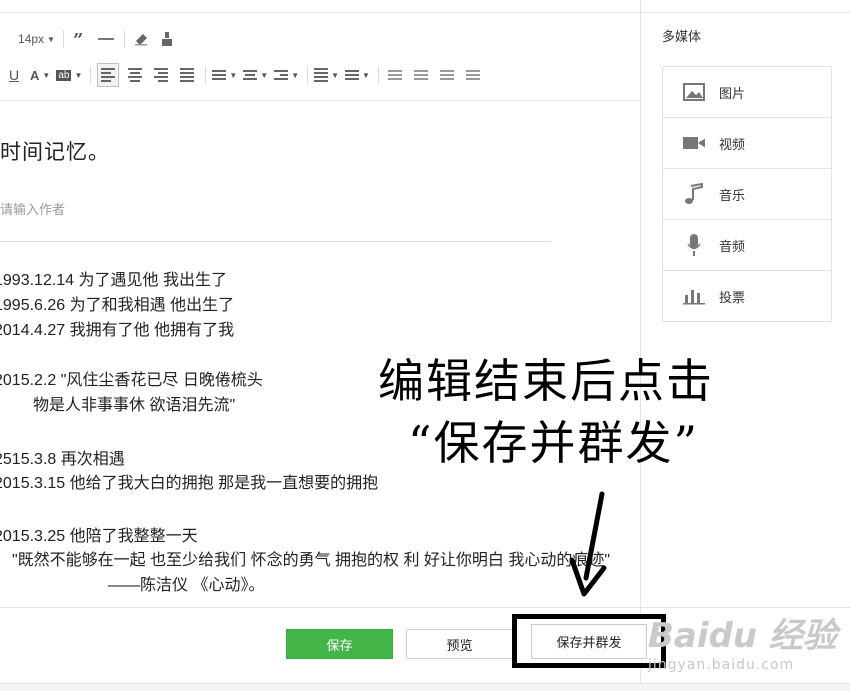 This screenshot has width=850, height=691. I want to click on align-center-button, so click(135, 75).